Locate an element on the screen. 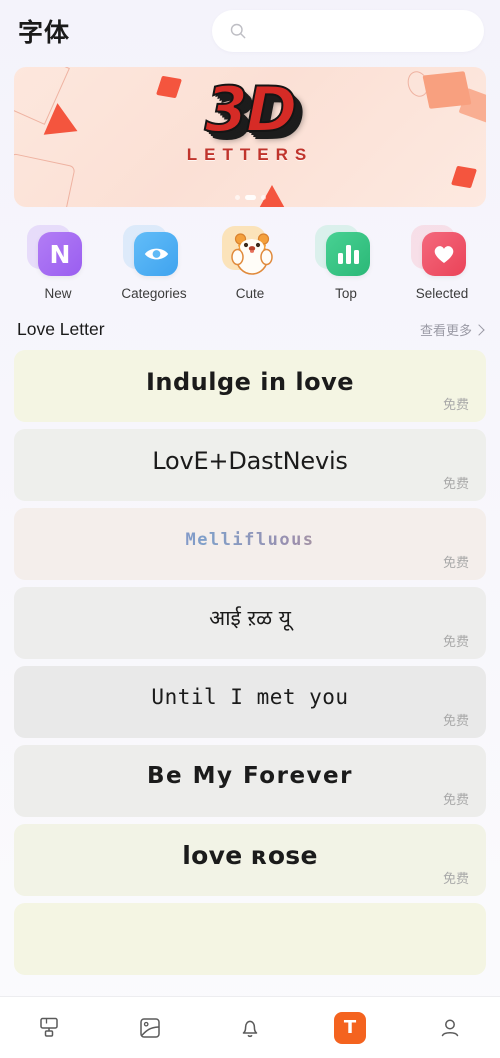  font-card: Until I met you 免费 is located at coordinates (250, 702).